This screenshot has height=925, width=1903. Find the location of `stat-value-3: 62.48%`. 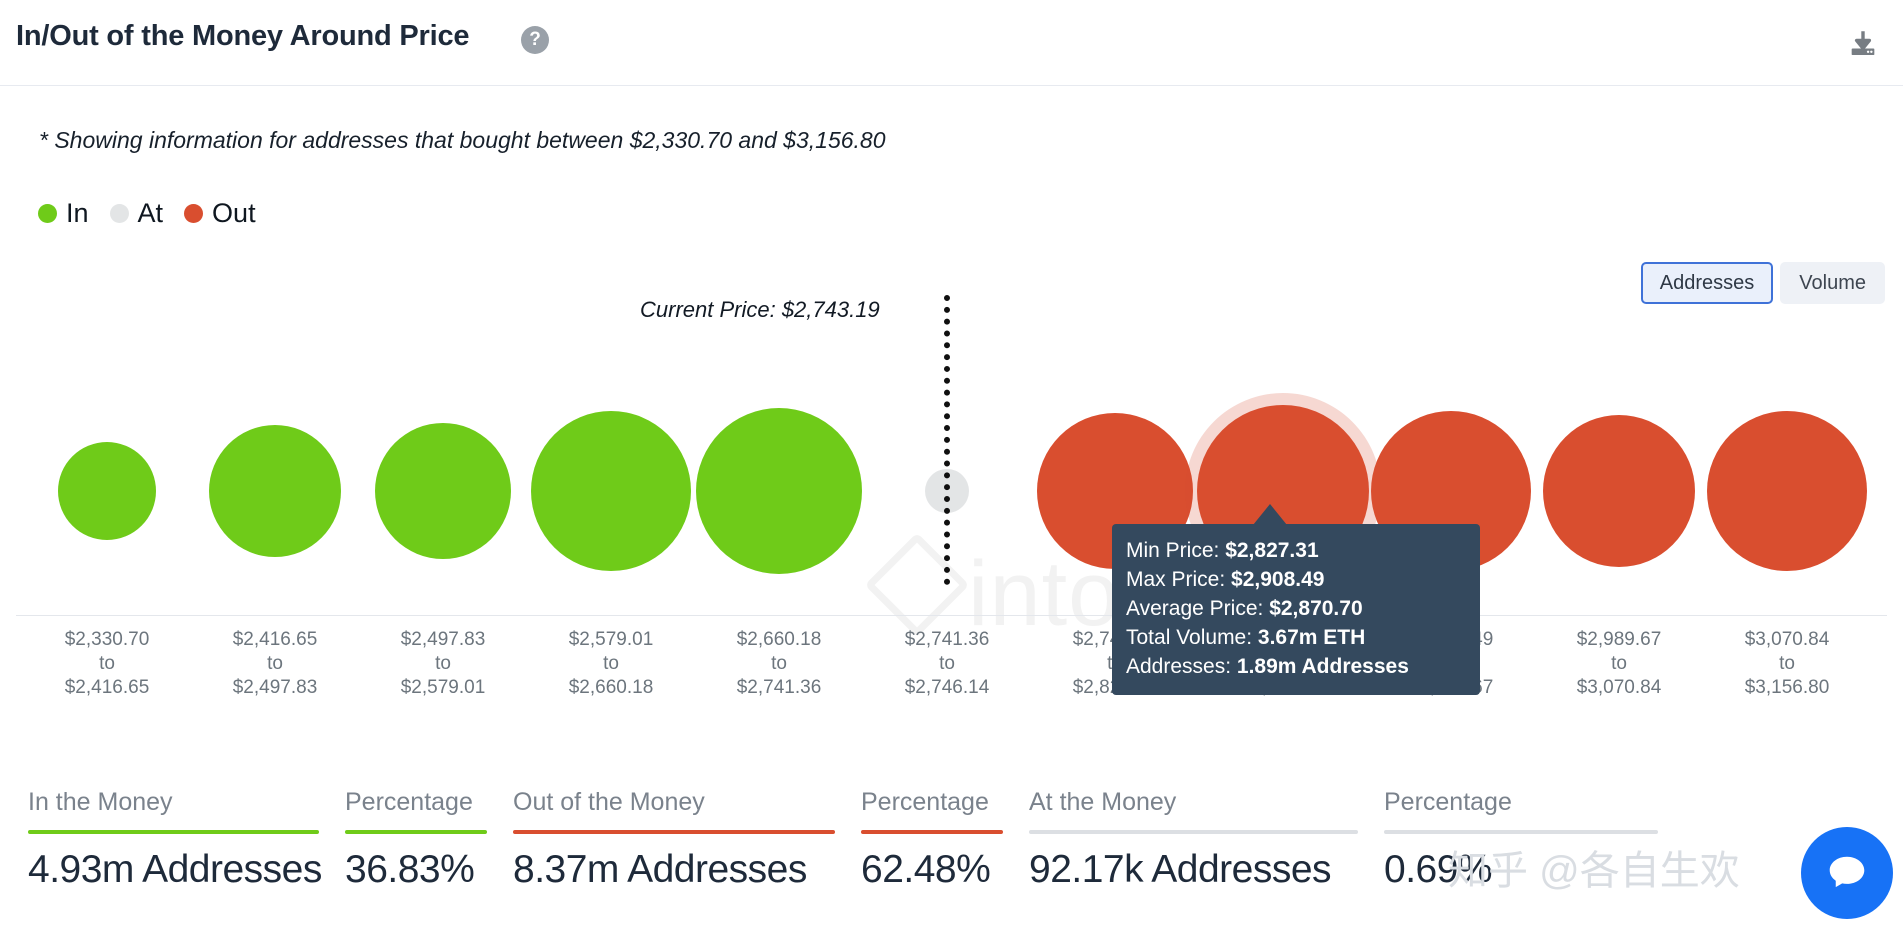

stat-value-3: 62.48% is located at coordinates (926, 869).